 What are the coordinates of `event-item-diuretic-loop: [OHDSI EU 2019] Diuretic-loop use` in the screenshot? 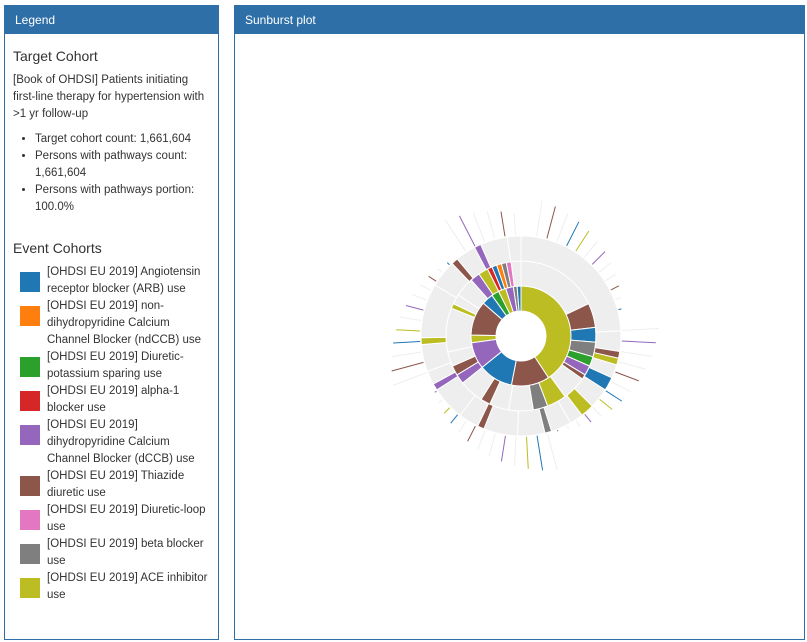 It's located at (111, 519).